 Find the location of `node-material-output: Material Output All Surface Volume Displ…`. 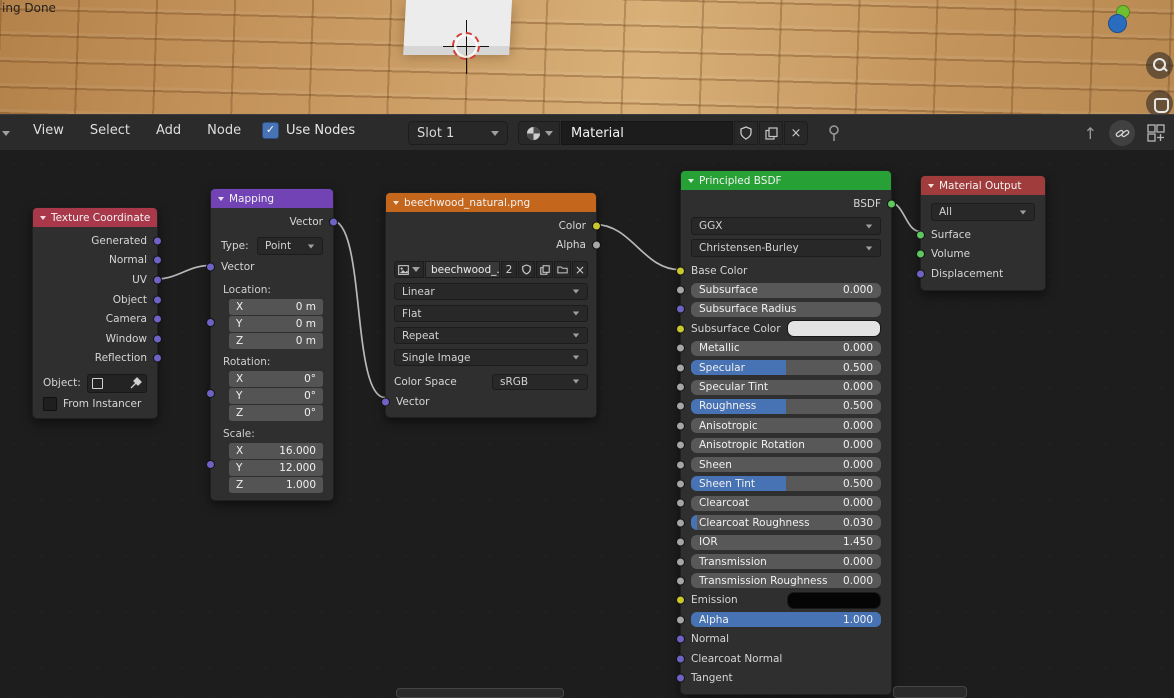

node-material-output: Material Output All Surface Volume Displ… is located at coordinates (981, 233).